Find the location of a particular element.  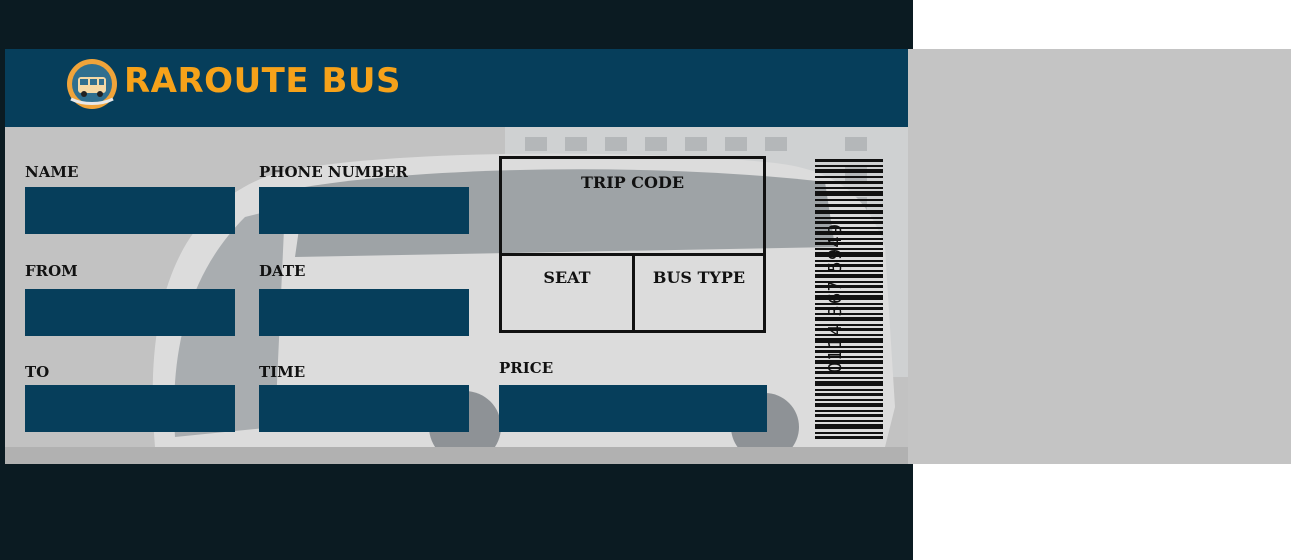

to-field is located at coordinates (130, 408).